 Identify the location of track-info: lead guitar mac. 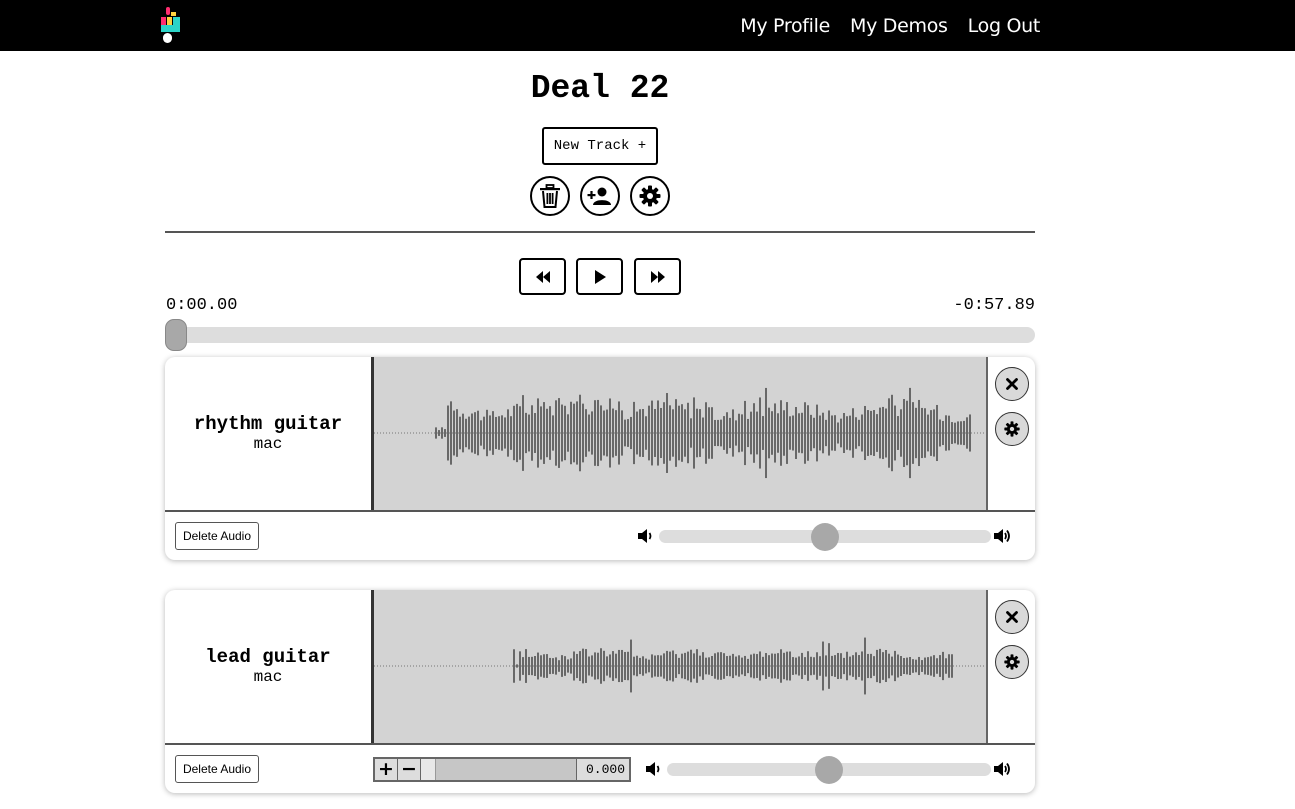
(268, 666).